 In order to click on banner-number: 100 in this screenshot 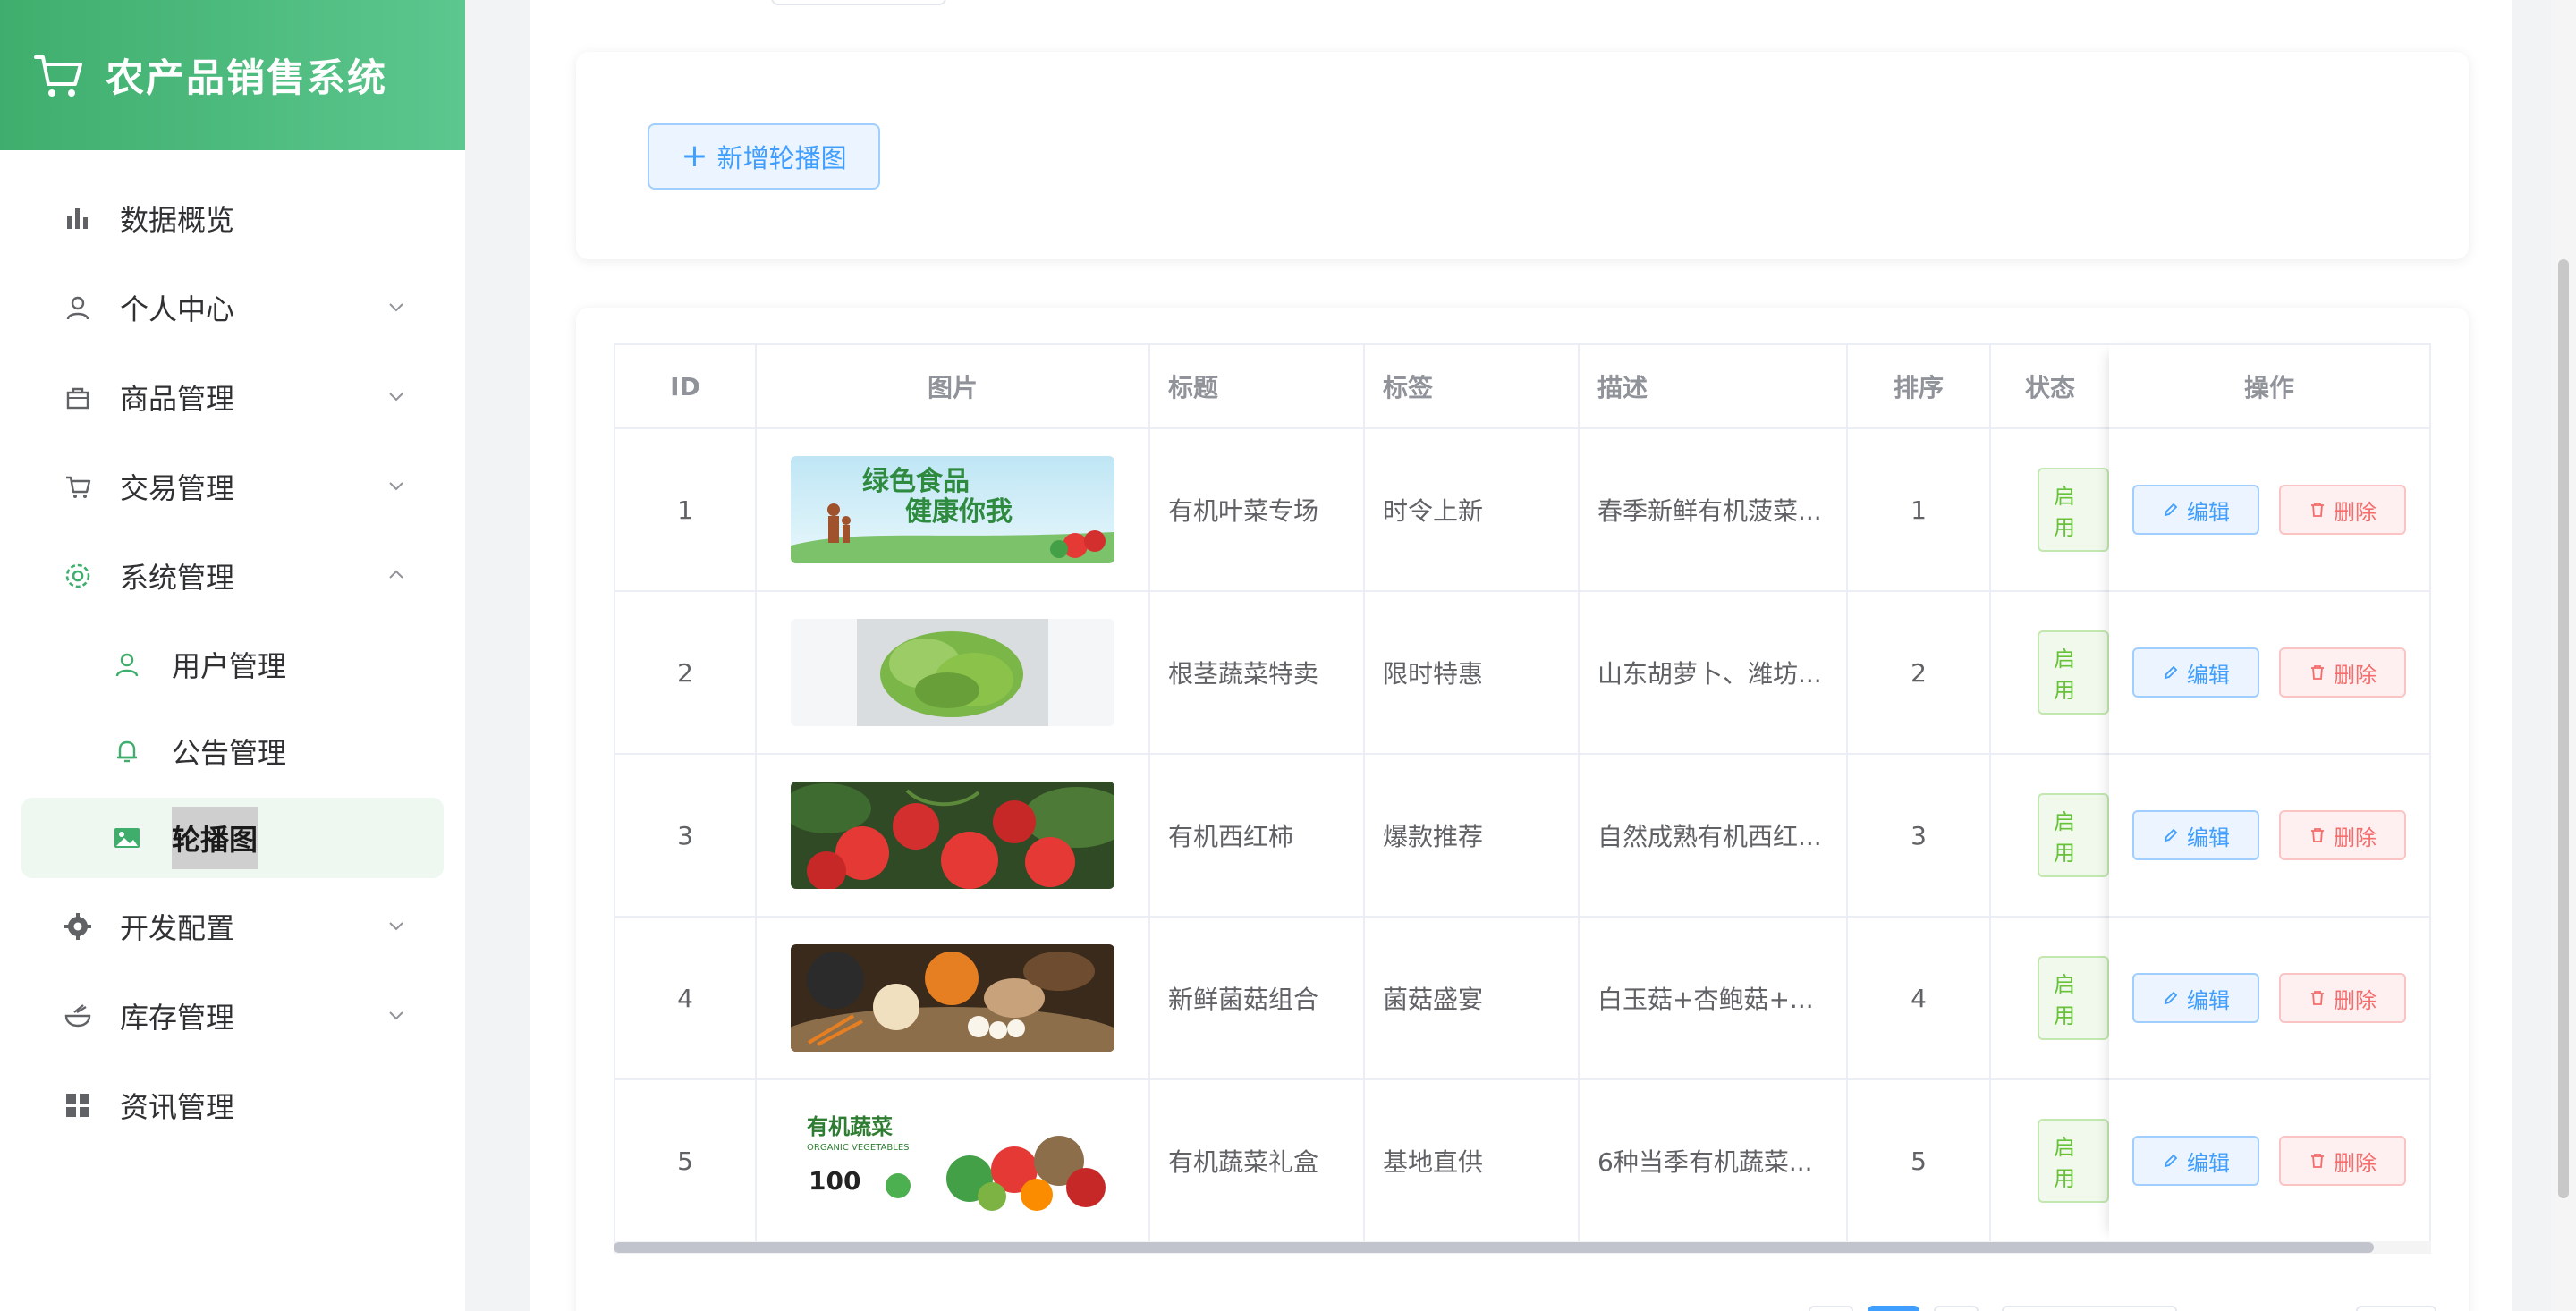, I will do `click(834, 1181)`.